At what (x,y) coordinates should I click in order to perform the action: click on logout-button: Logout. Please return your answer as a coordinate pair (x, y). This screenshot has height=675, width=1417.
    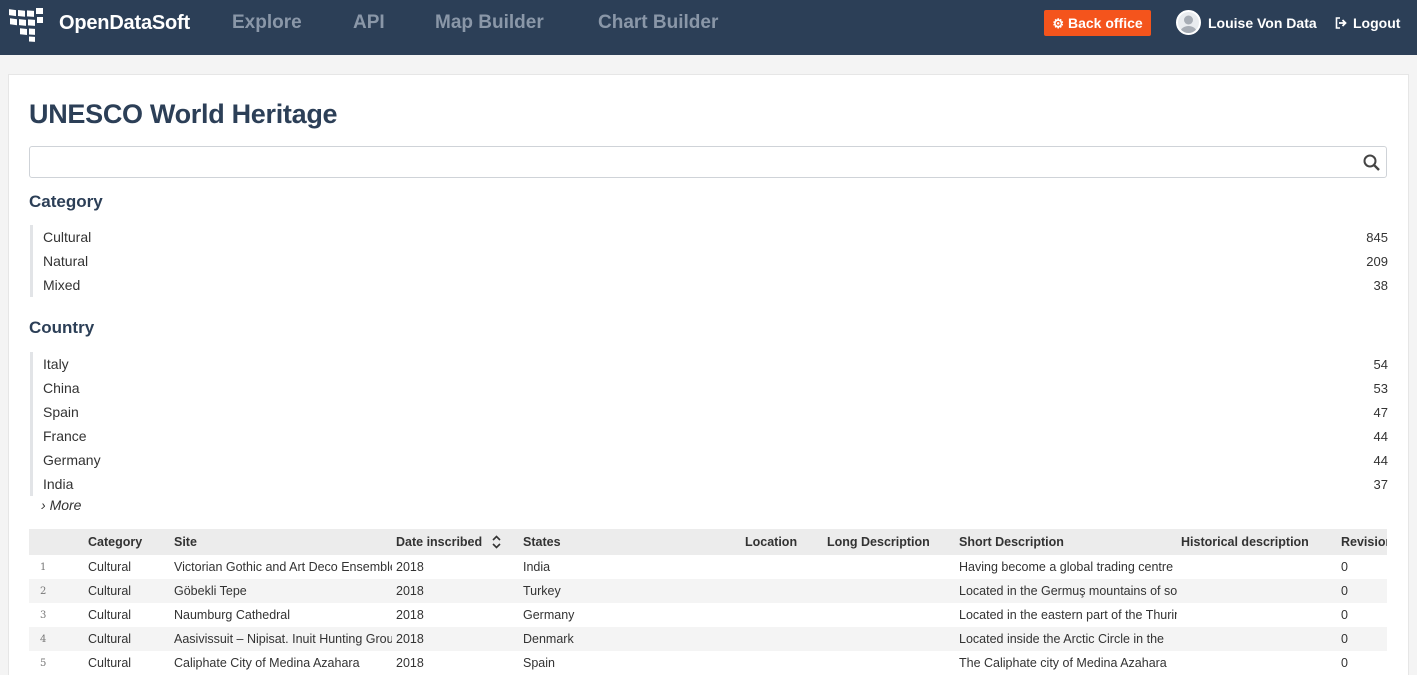
    Looking at the image, I should click on (1367, 23).